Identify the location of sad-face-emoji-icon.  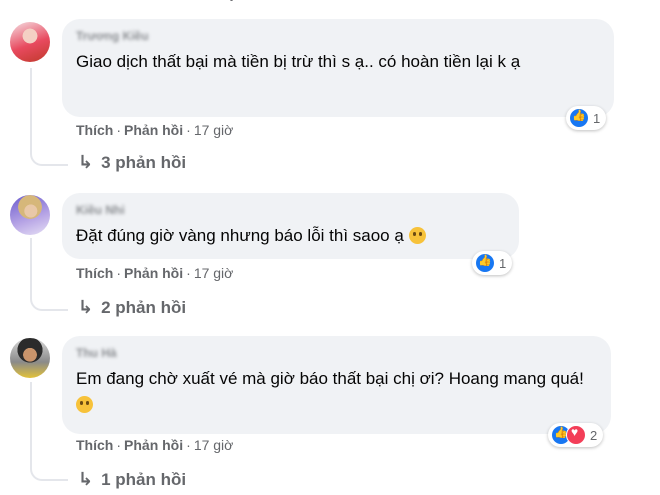
(417, 235).